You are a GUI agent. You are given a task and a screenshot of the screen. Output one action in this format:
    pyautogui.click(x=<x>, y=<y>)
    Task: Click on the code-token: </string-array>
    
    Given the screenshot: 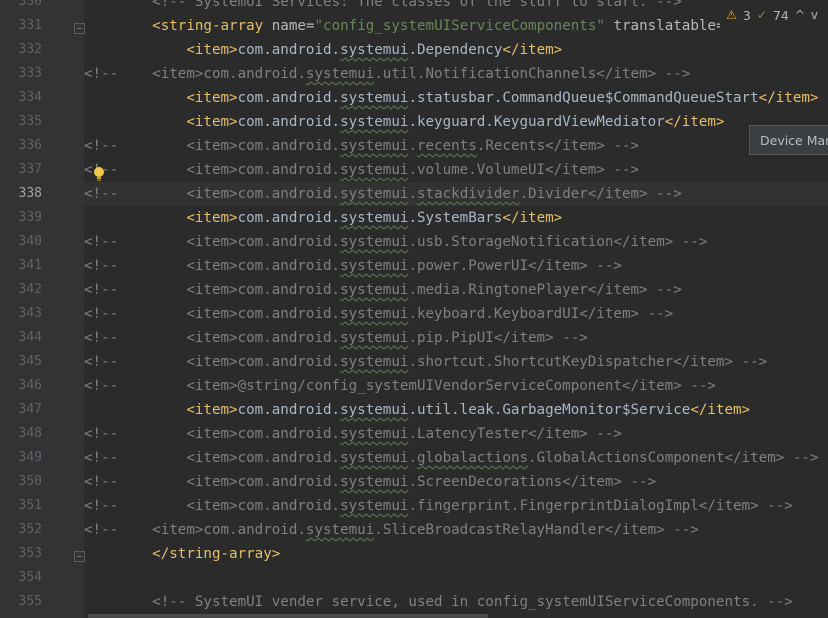 What is the action you would take?
    pyautogui.click(x=216, y=554)
    